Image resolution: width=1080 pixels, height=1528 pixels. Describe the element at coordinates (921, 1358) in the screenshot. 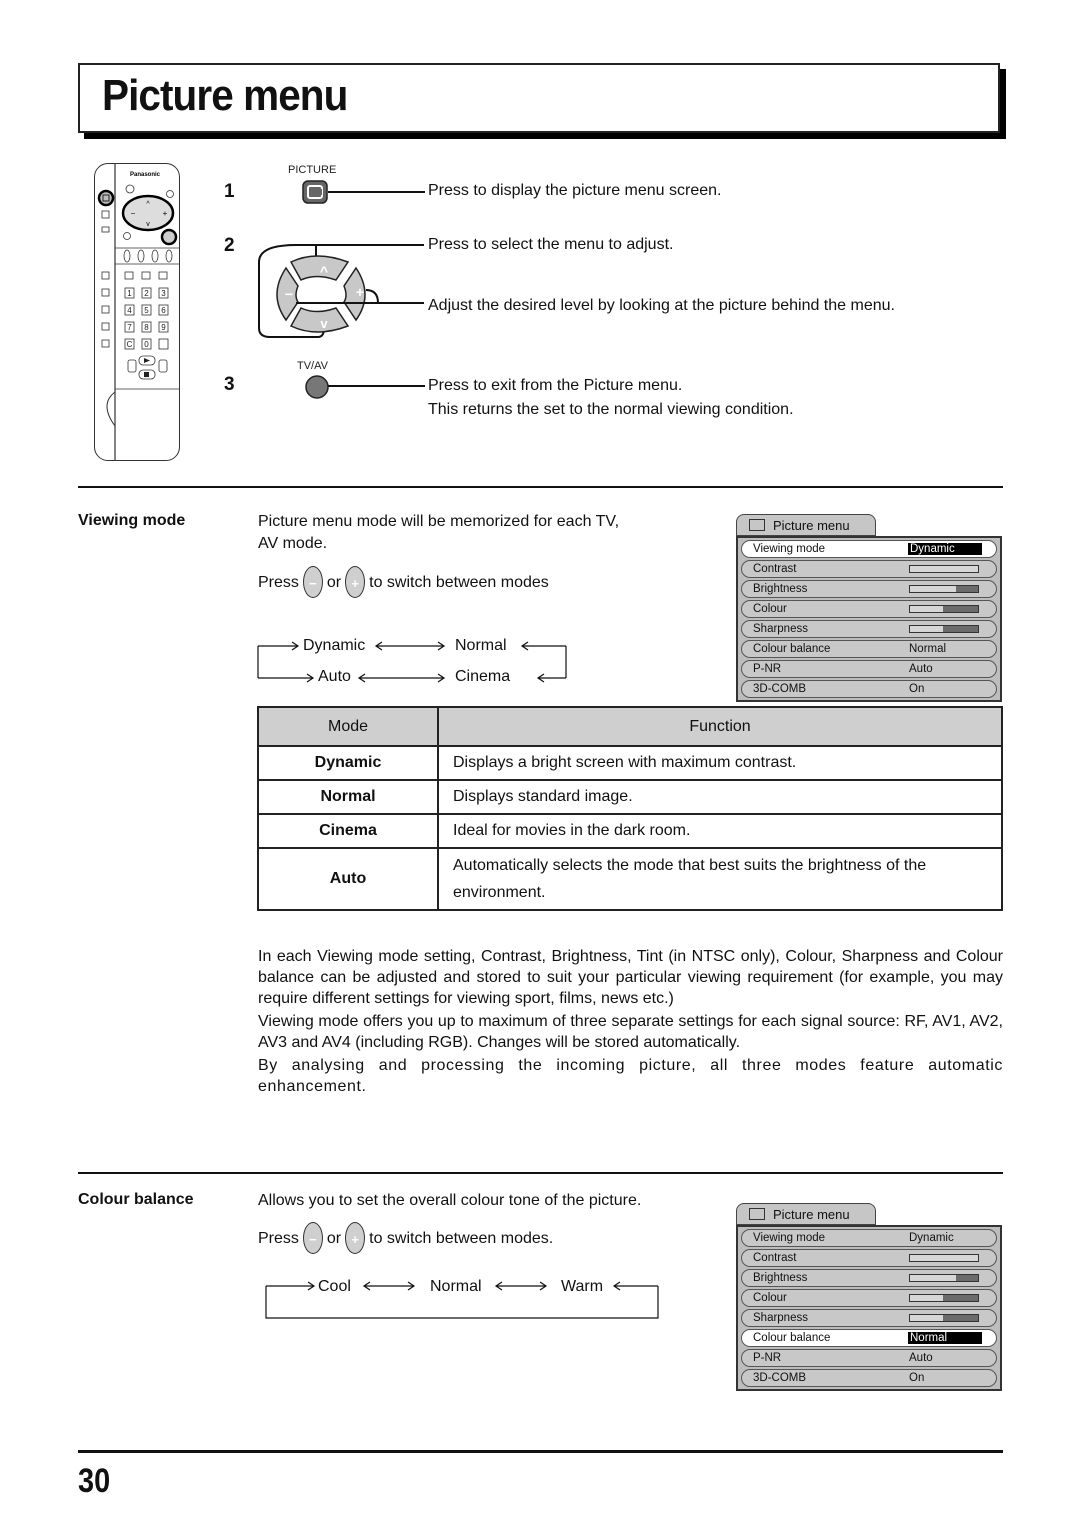

I see `osd-row-value: Auto` at that location.